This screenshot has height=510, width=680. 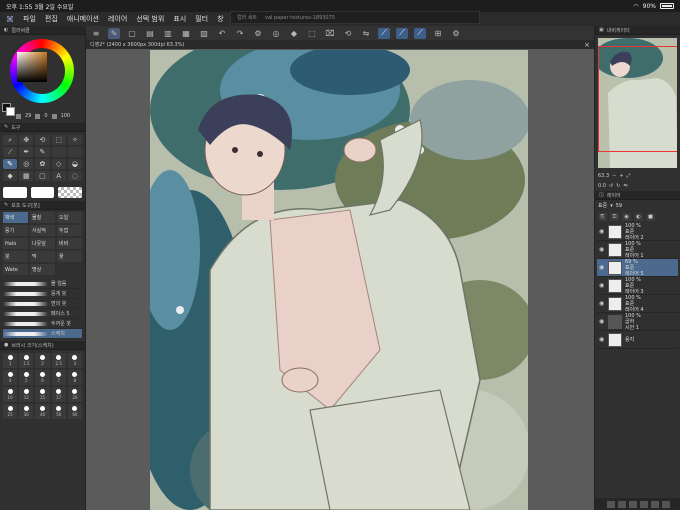 I want to click on brush-item: 두꺼운 붓, so click(x=42, y=324).